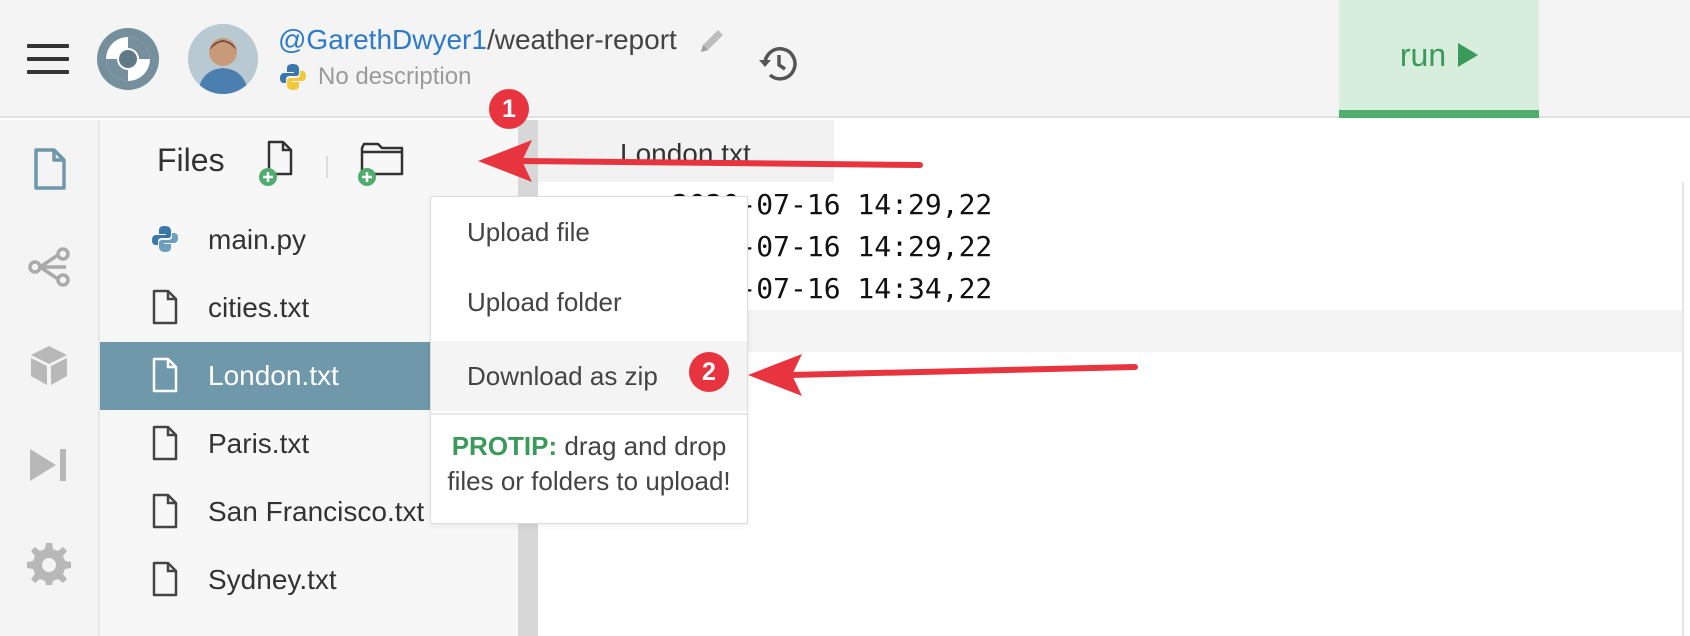  Describe the element at coordinates (504, 446) in the screenshot. I see `protip-label: PROTIP:` at that location.